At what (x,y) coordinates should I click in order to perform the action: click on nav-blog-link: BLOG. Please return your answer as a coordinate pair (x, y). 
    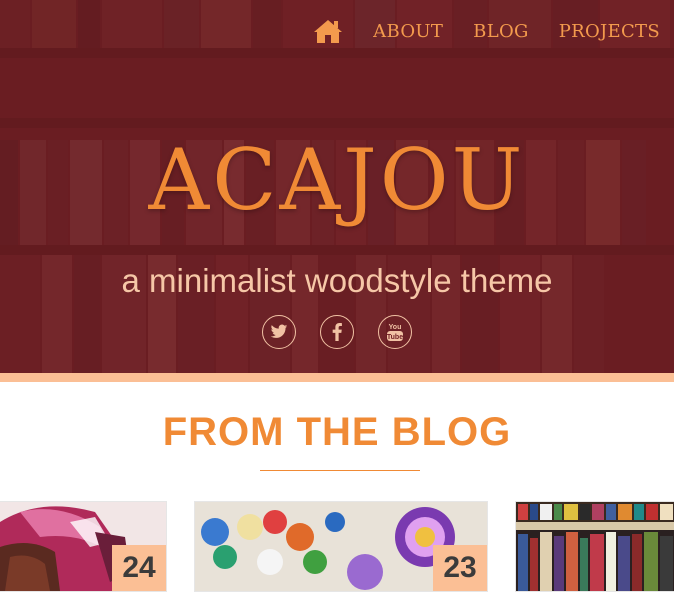
    Looking at the image, I should click on (501, 31).